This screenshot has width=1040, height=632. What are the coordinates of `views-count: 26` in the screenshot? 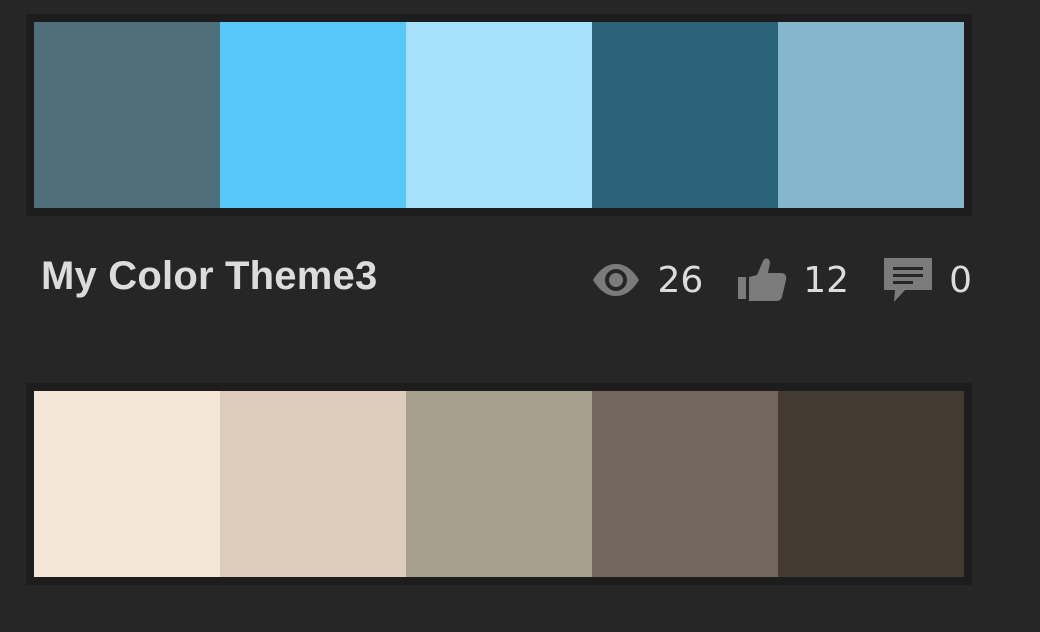 It's located at (680, 280).